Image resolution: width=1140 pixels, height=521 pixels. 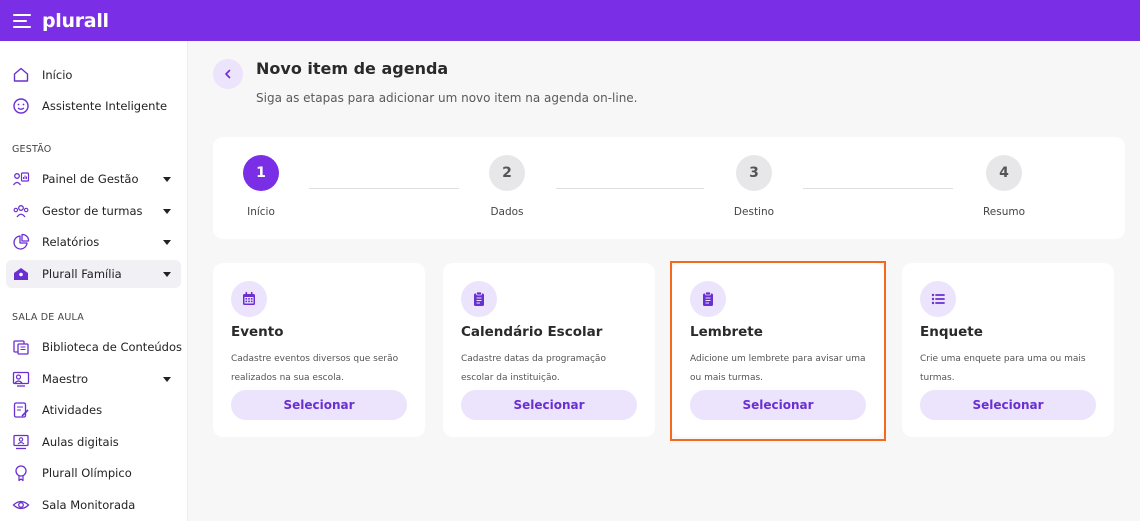 I want to click on step-resumo: 4 Resumo, so click(x=1004, y=186).